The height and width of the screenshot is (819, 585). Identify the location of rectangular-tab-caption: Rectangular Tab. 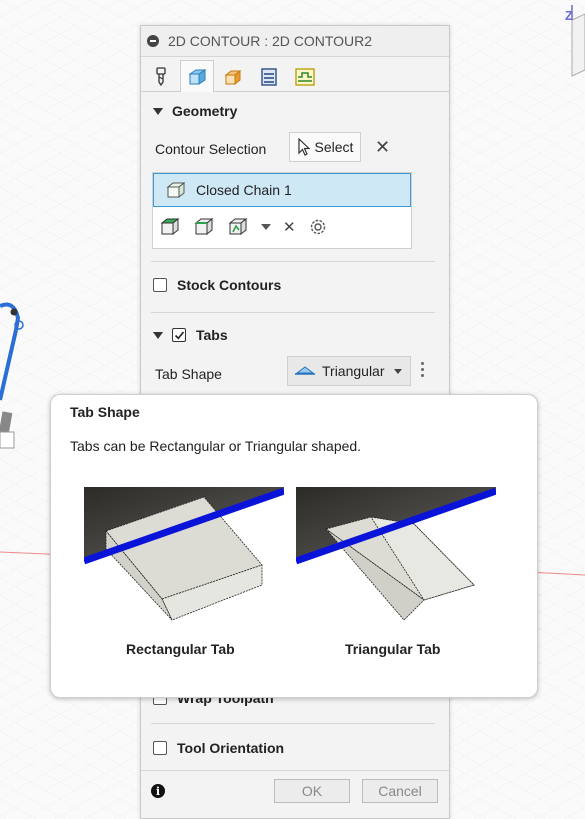
(180, 649).